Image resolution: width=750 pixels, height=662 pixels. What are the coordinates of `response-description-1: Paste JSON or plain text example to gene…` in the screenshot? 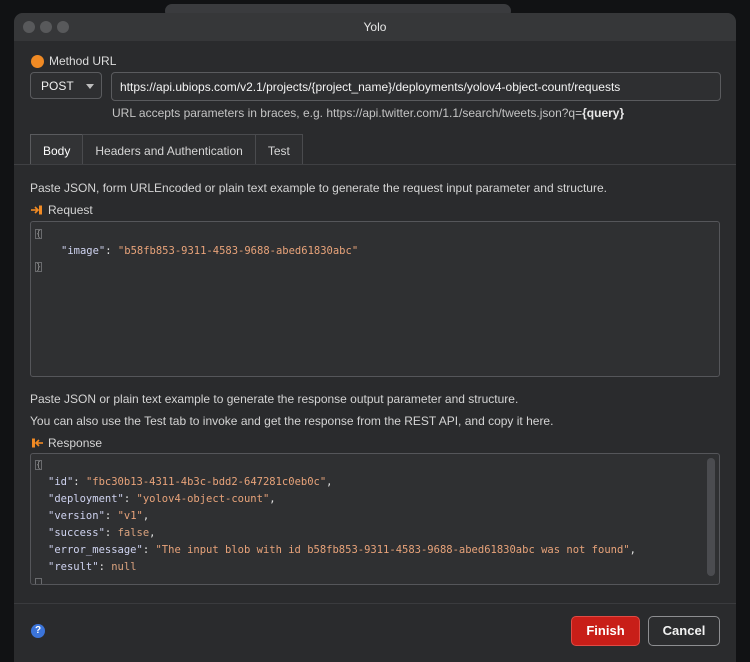 It's located at (274, 399).